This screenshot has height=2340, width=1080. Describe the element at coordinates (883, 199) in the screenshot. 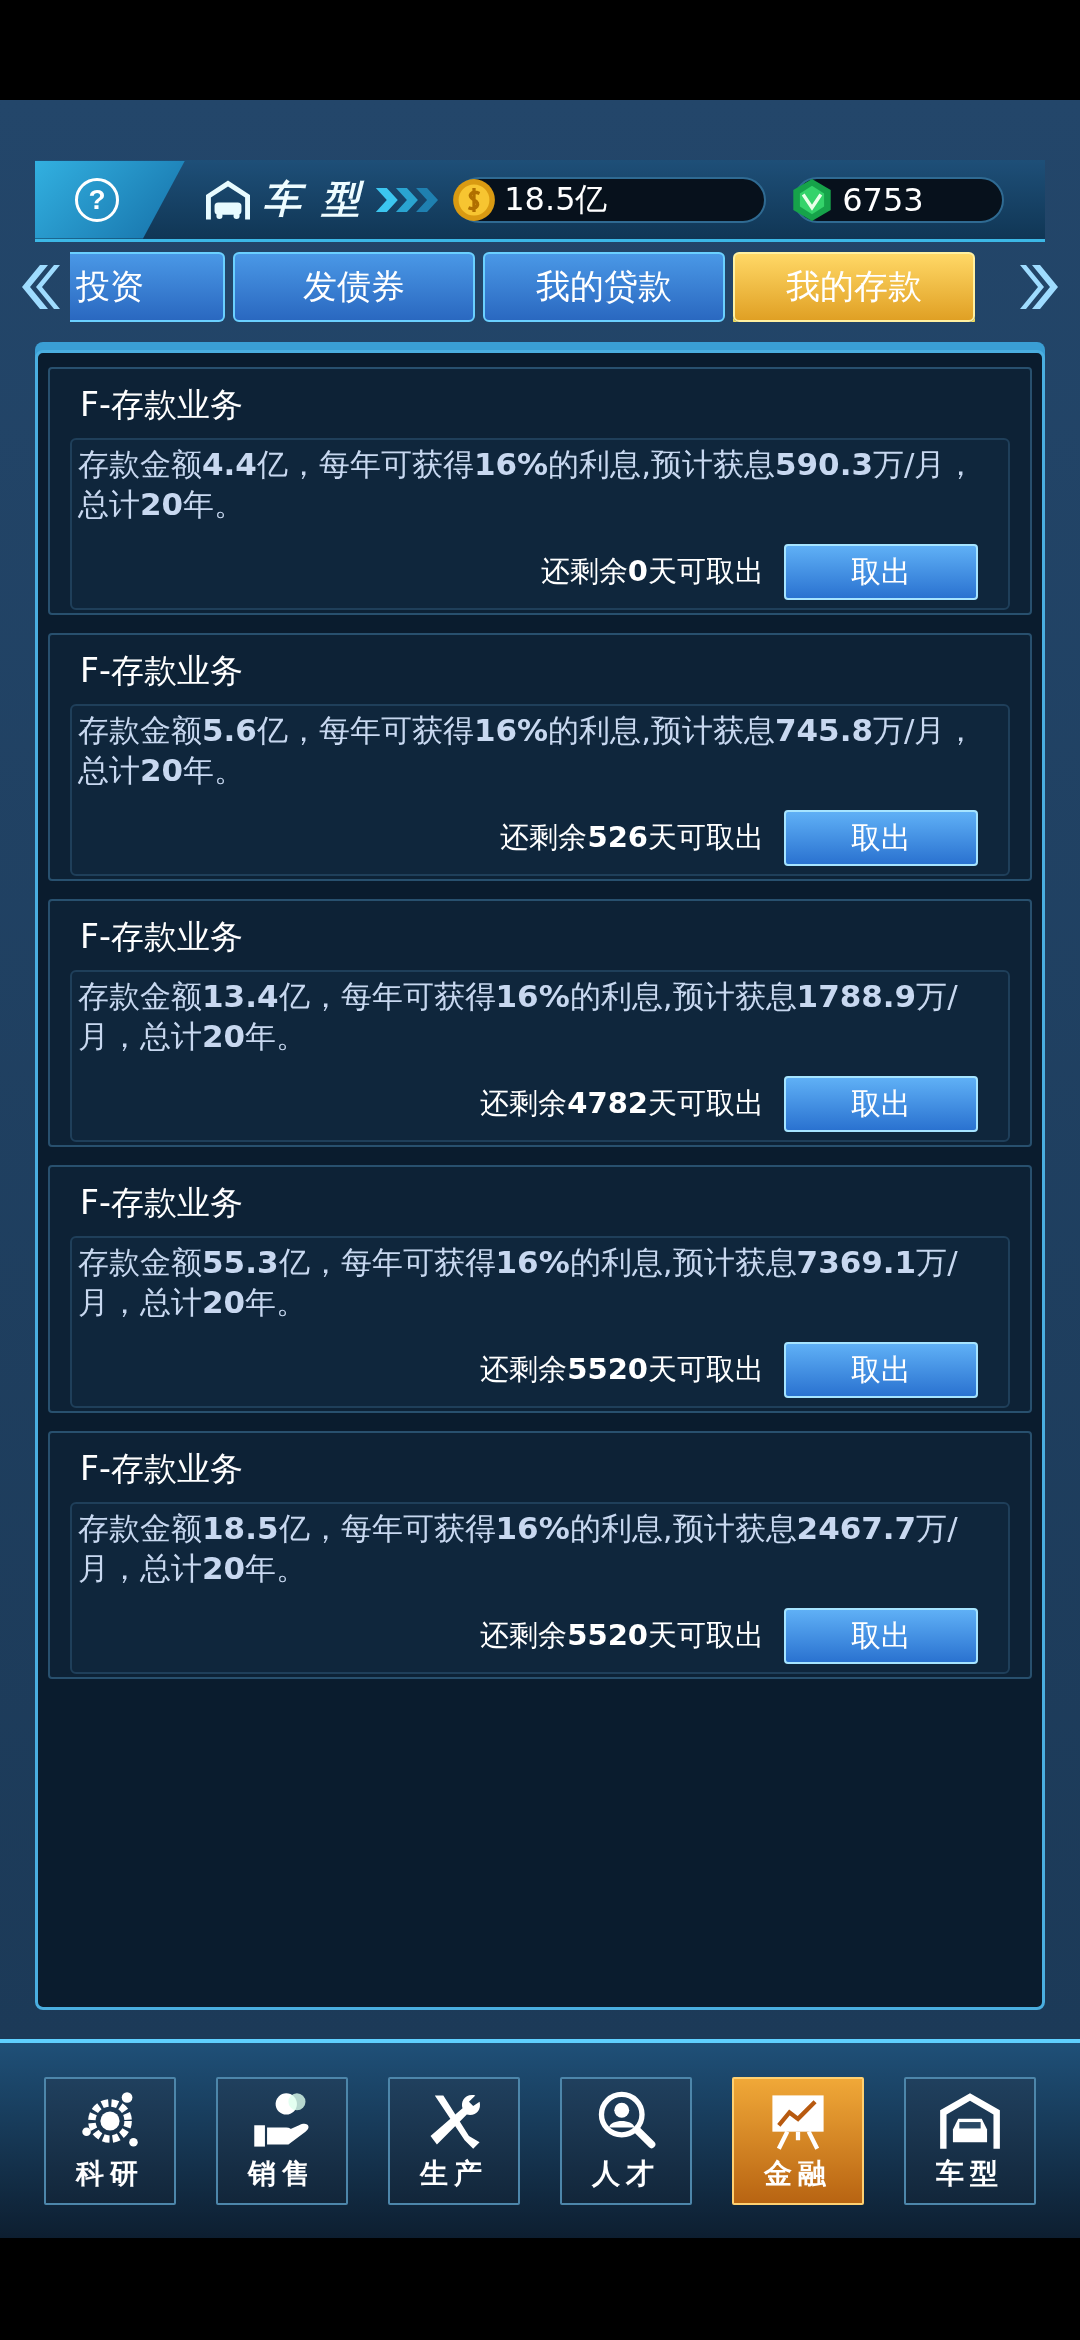

I see `gem-amount: 6753` at that location.